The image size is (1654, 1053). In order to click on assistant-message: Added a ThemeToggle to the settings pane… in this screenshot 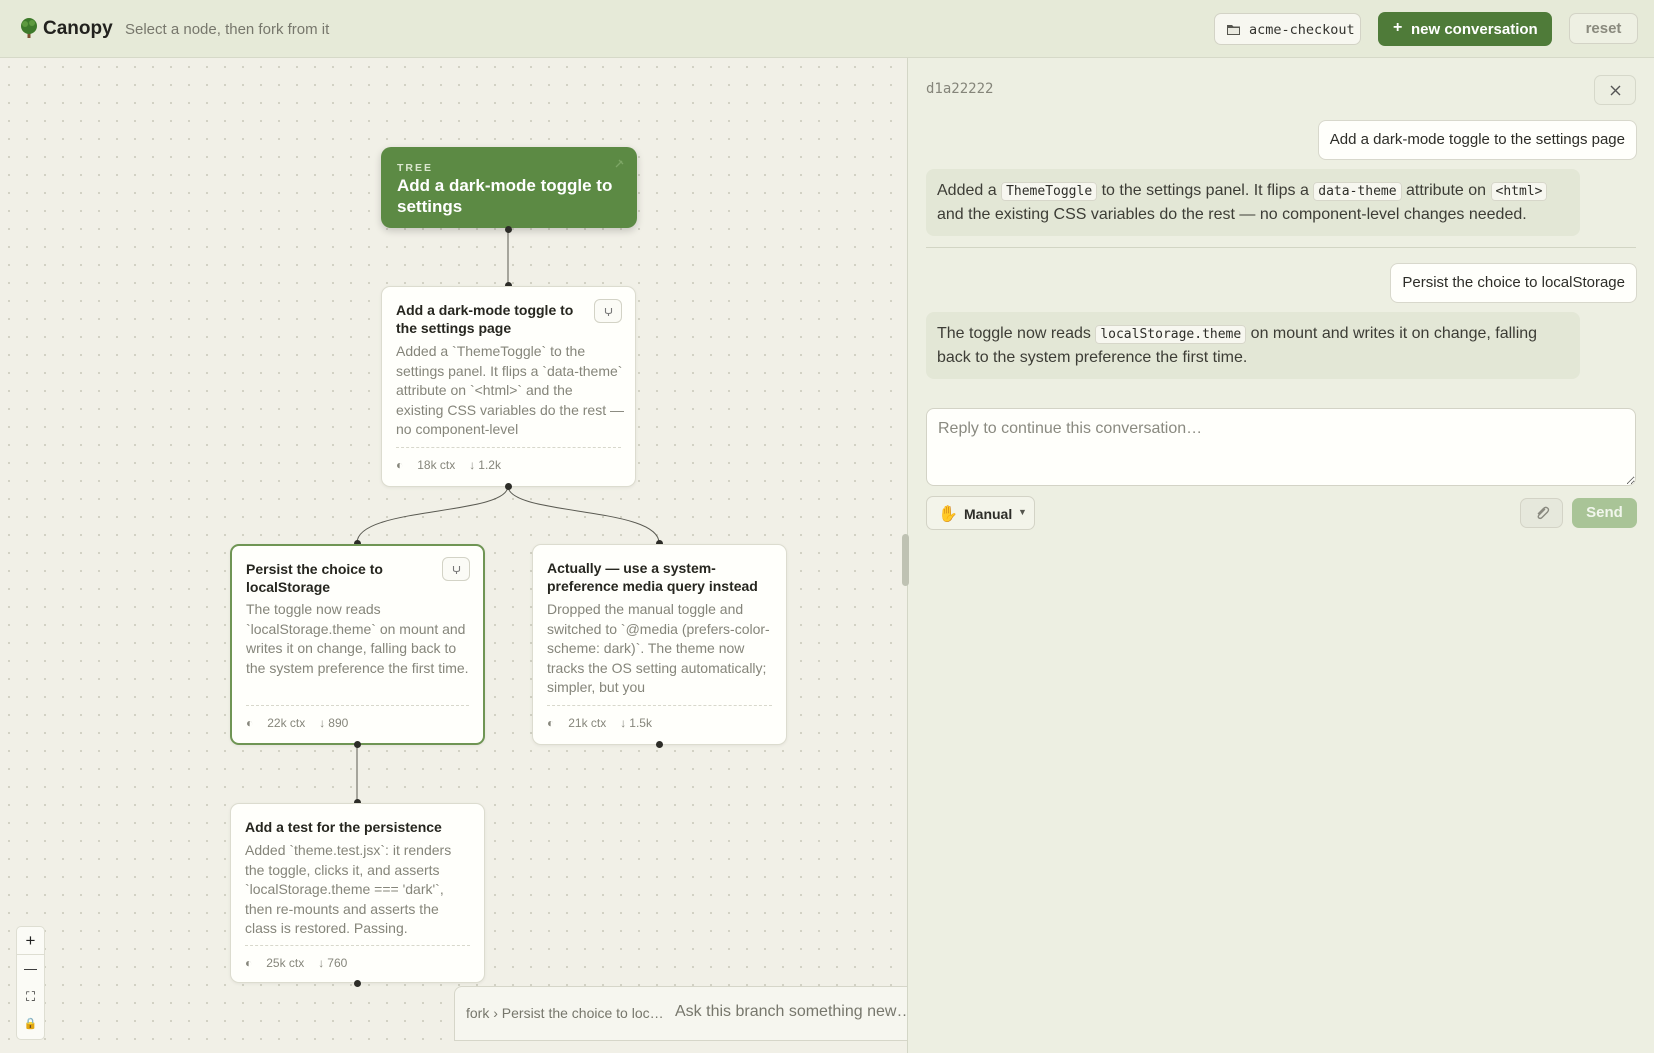, I will do `click(1253, 202)`.